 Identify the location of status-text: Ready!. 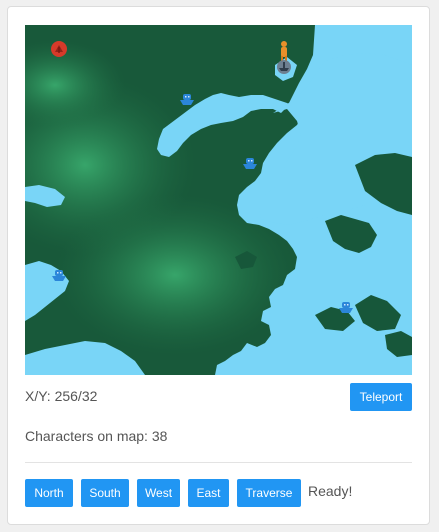
(330, 491).